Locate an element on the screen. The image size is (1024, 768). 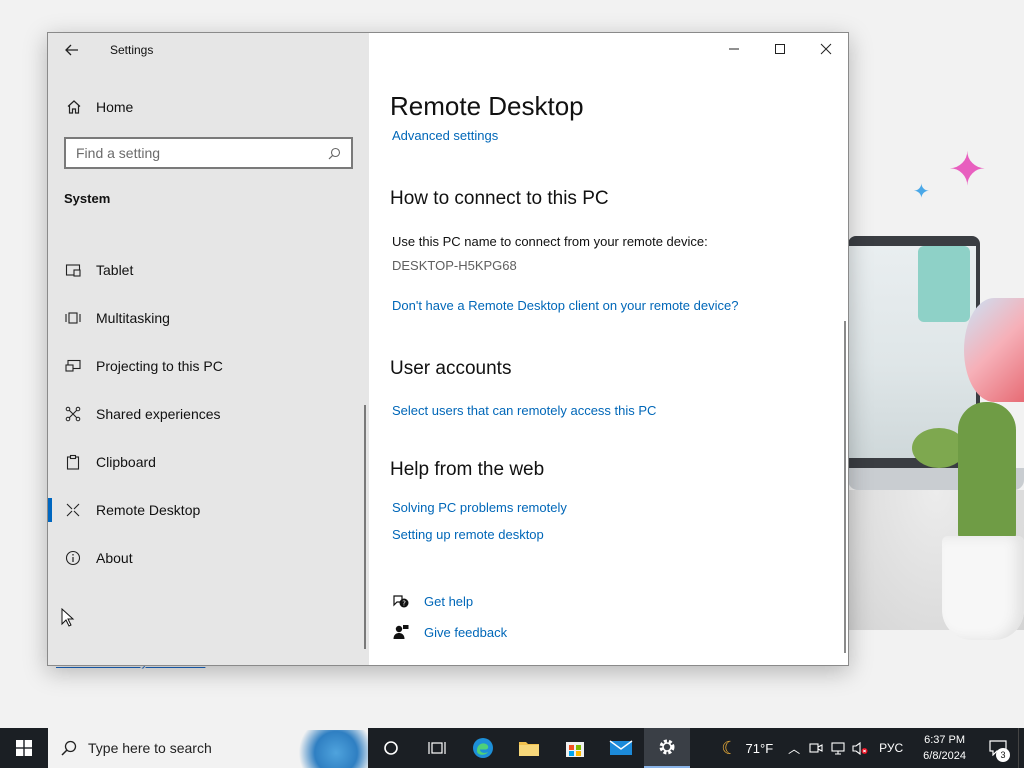
maximize-icon is located at coordinates (780, 49).